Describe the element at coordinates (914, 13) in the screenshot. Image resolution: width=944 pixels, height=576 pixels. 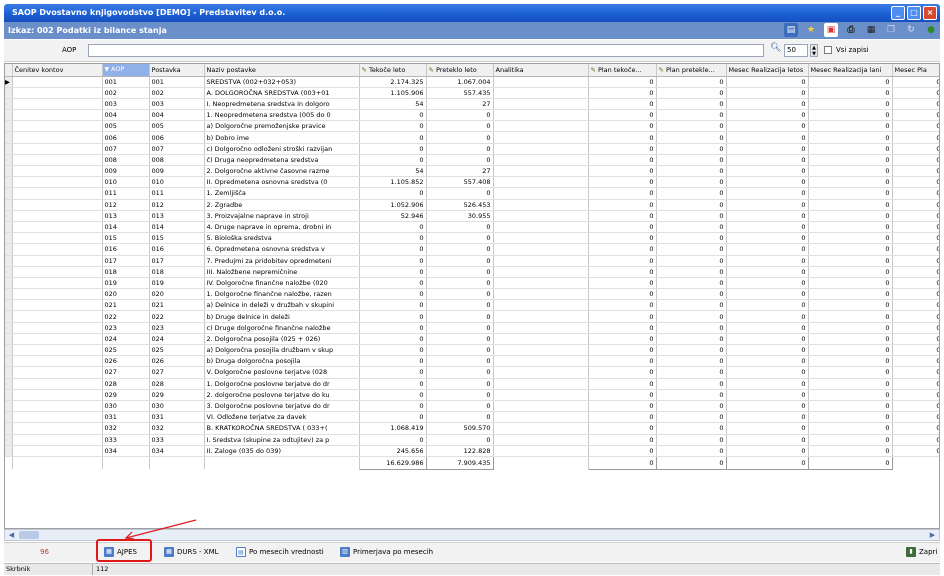
I see `maximize-button: □` at that location.